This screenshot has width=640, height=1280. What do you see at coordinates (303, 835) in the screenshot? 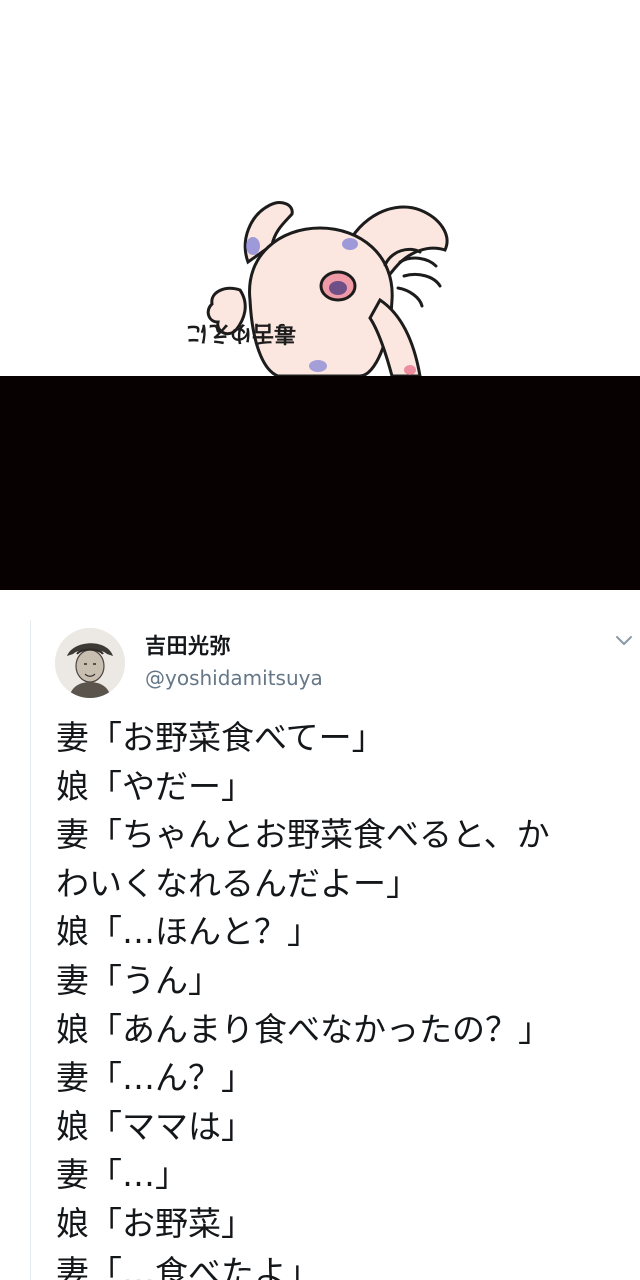
I see `tweet-line: 妻「ちゃんとお野菜食べると、か` at bounding box center [303, 835].